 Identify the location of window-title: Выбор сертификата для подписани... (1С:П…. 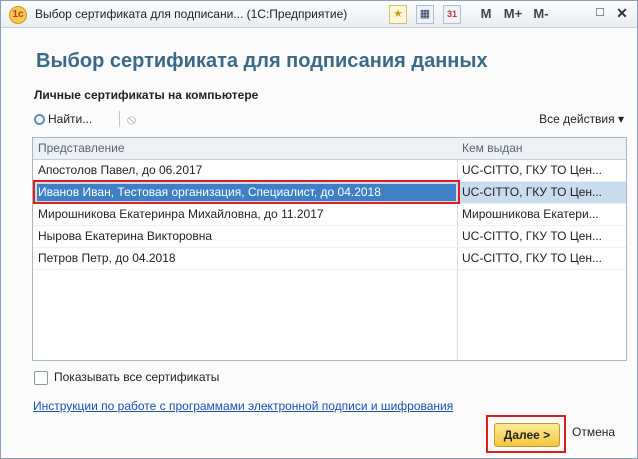
(191, 14).